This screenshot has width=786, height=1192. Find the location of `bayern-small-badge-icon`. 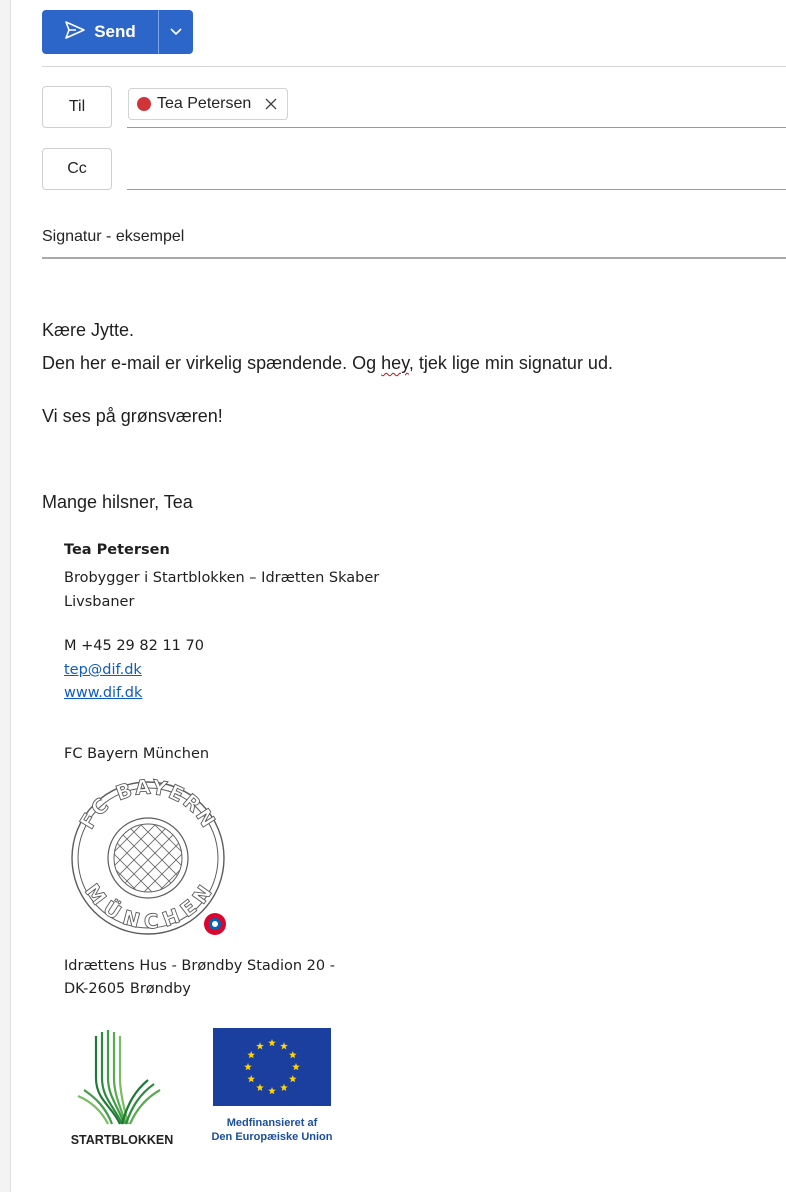

bayern-small-badge-icon is located at coordinates (215, 924).